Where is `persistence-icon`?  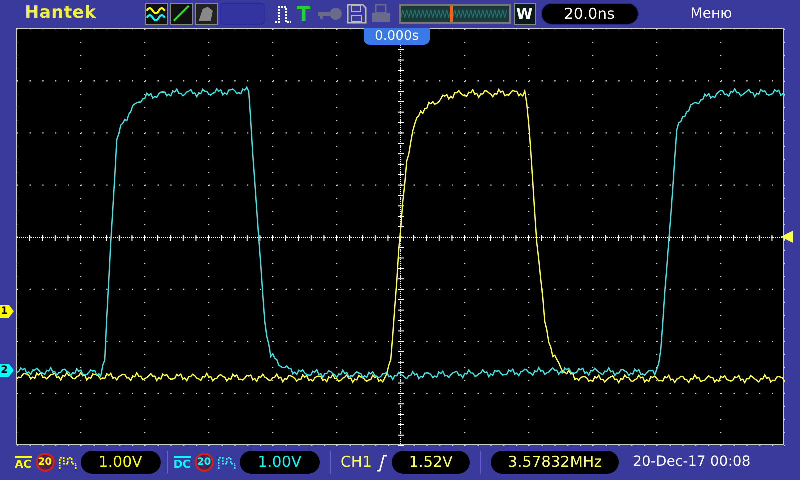
persistence-icon is located at coordinates (206, 14).